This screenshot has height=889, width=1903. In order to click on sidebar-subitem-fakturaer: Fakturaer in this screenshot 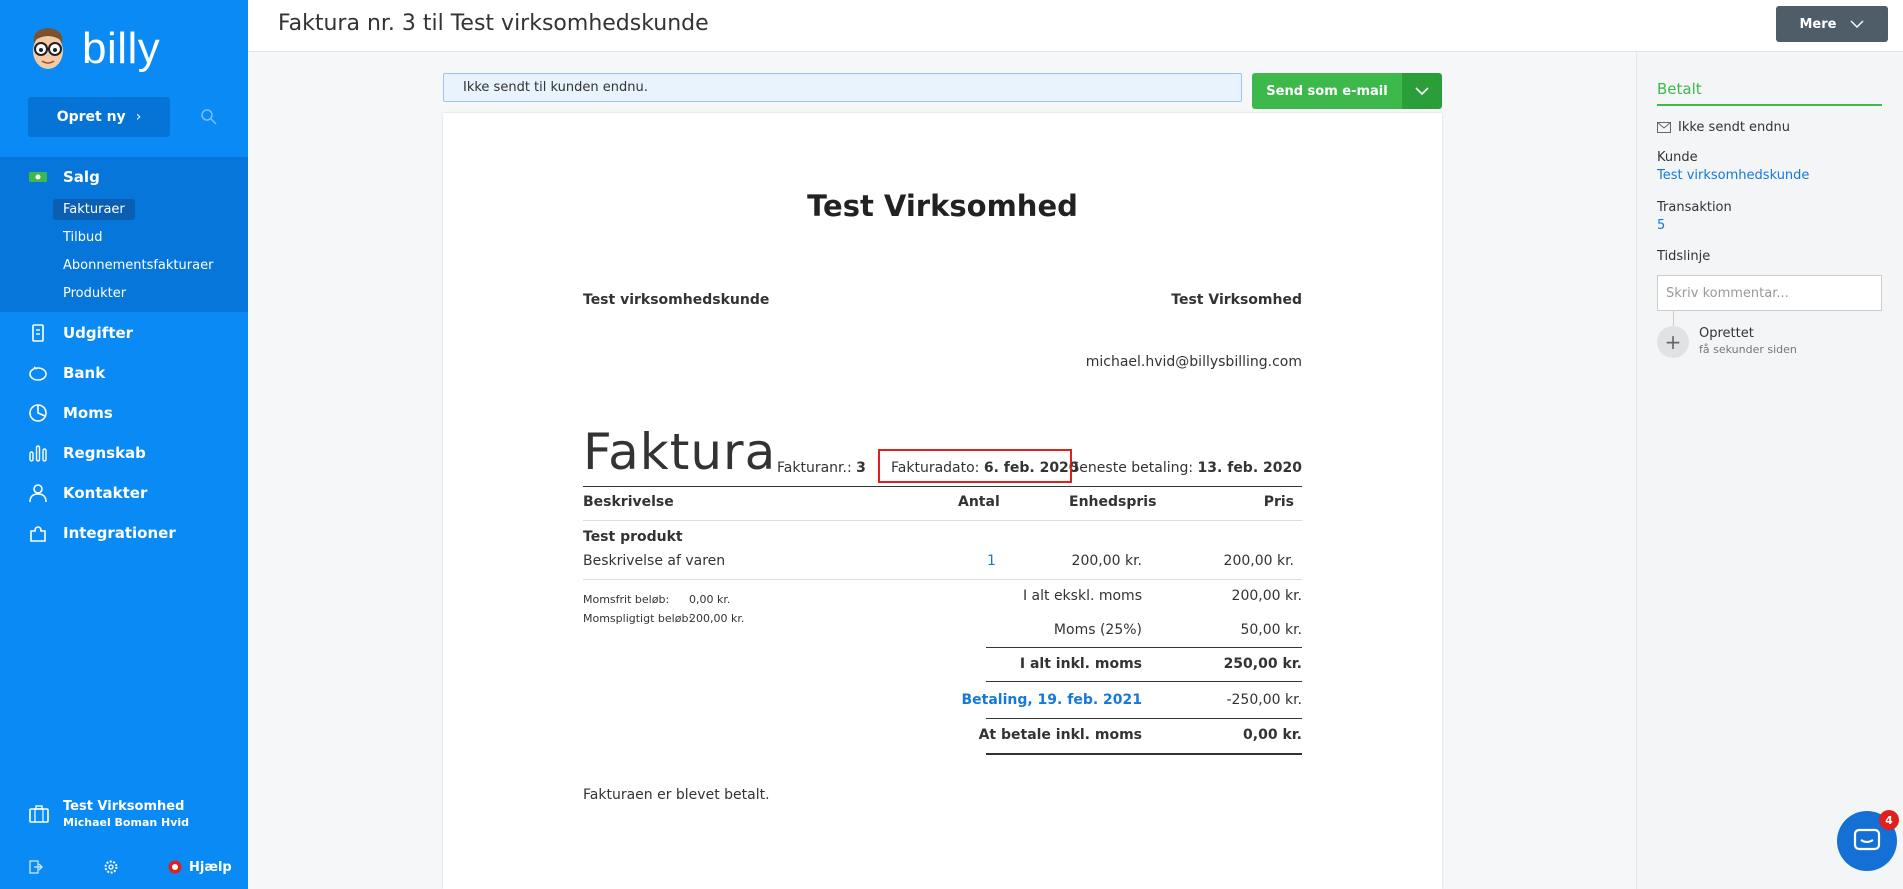, I will do `click(94, 209)`.